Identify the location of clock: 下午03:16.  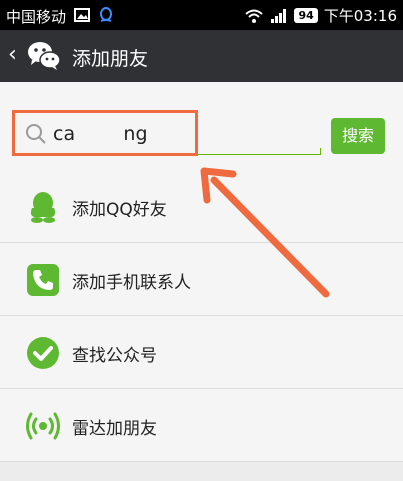
(360, 16).